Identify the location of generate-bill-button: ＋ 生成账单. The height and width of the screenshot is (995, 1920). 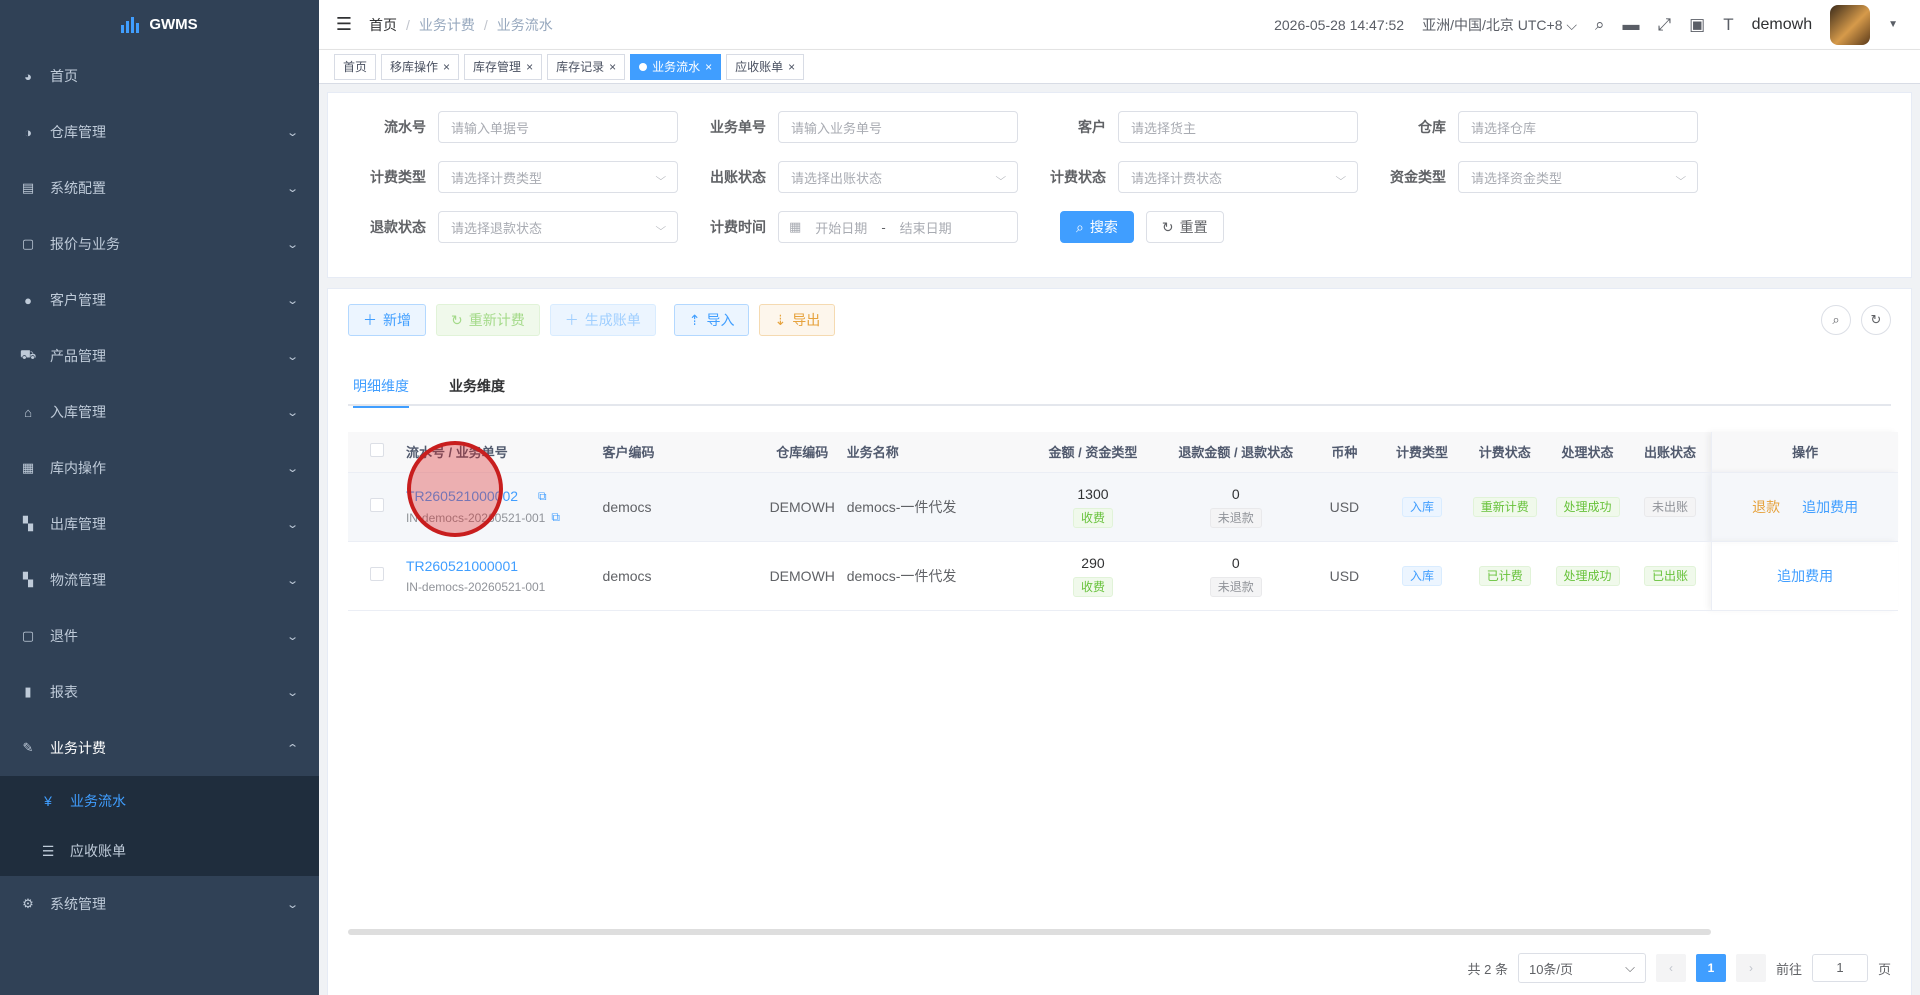
(602, 320).